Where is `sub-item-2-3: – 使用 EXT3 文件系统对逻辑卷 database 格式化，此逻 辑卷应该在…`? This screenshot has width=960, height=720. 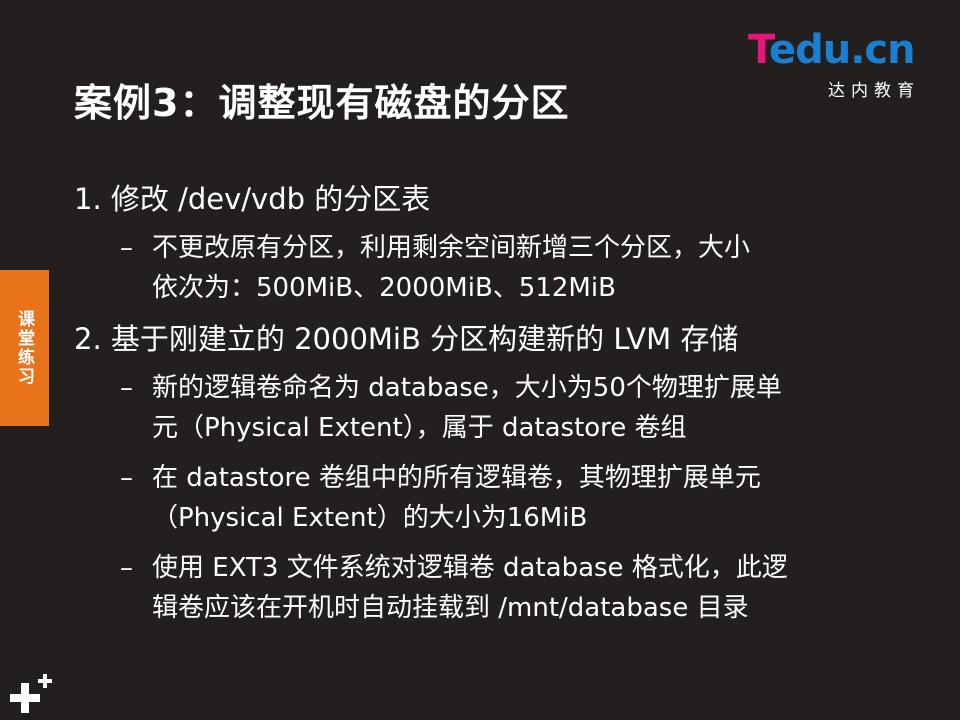 sub-item-2-3: – 使用 EXT3 文件系统对逻辑卷 database 格式化，此逻 辑卷应该在… is located at coordinates (474, 588).